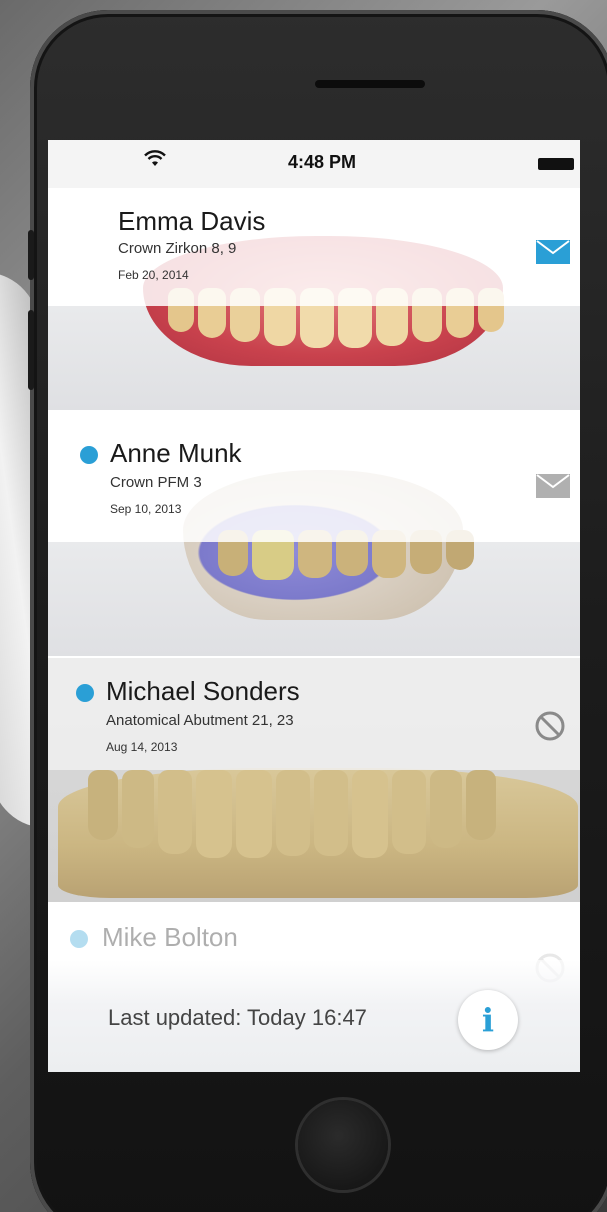  What do you see at coordinates (322, 162) in the screenshot?
I see `status-time: 4:48 PM` at bounding box center [322, 162].